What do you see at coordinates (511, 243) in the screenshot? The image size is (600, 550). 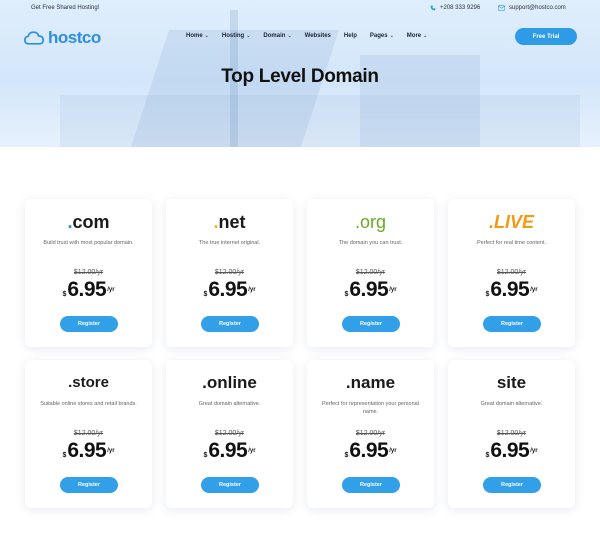 I see `domain-description: Perfect for real time content.` at bounding box center [511, 243].